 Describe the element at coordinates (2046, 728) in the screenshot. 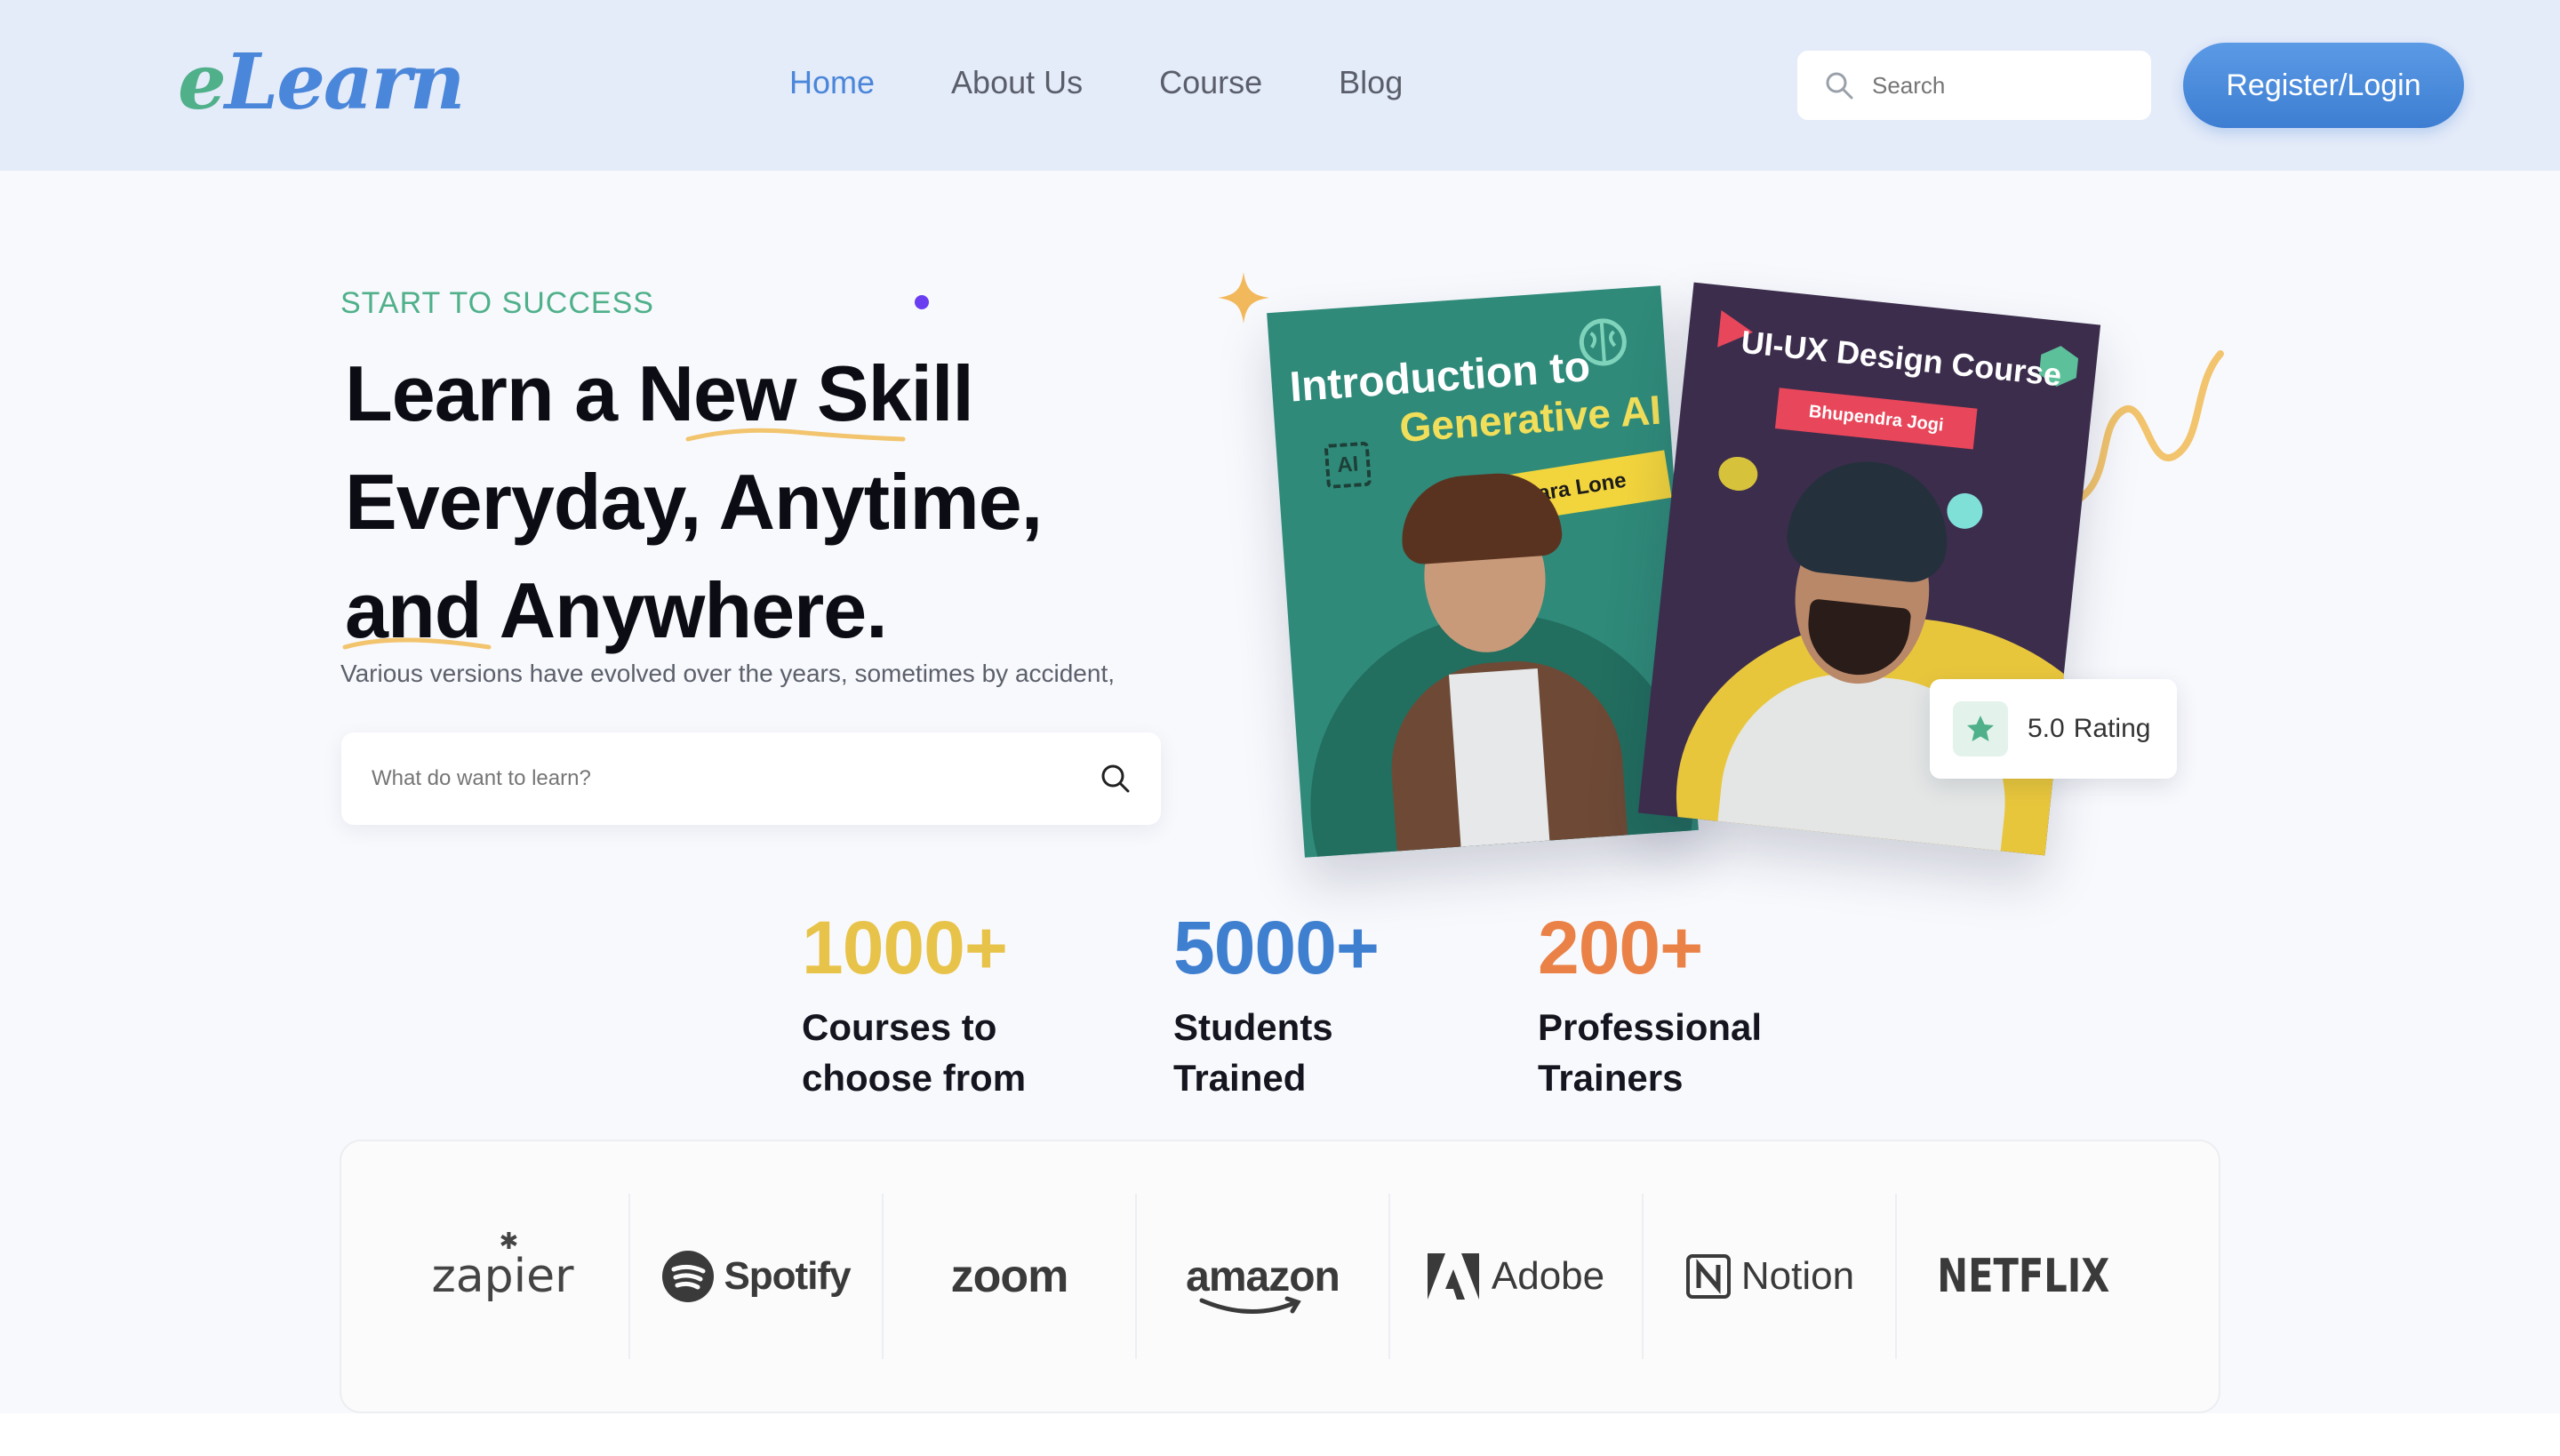

I see `rating-value: 5.0` at that location.